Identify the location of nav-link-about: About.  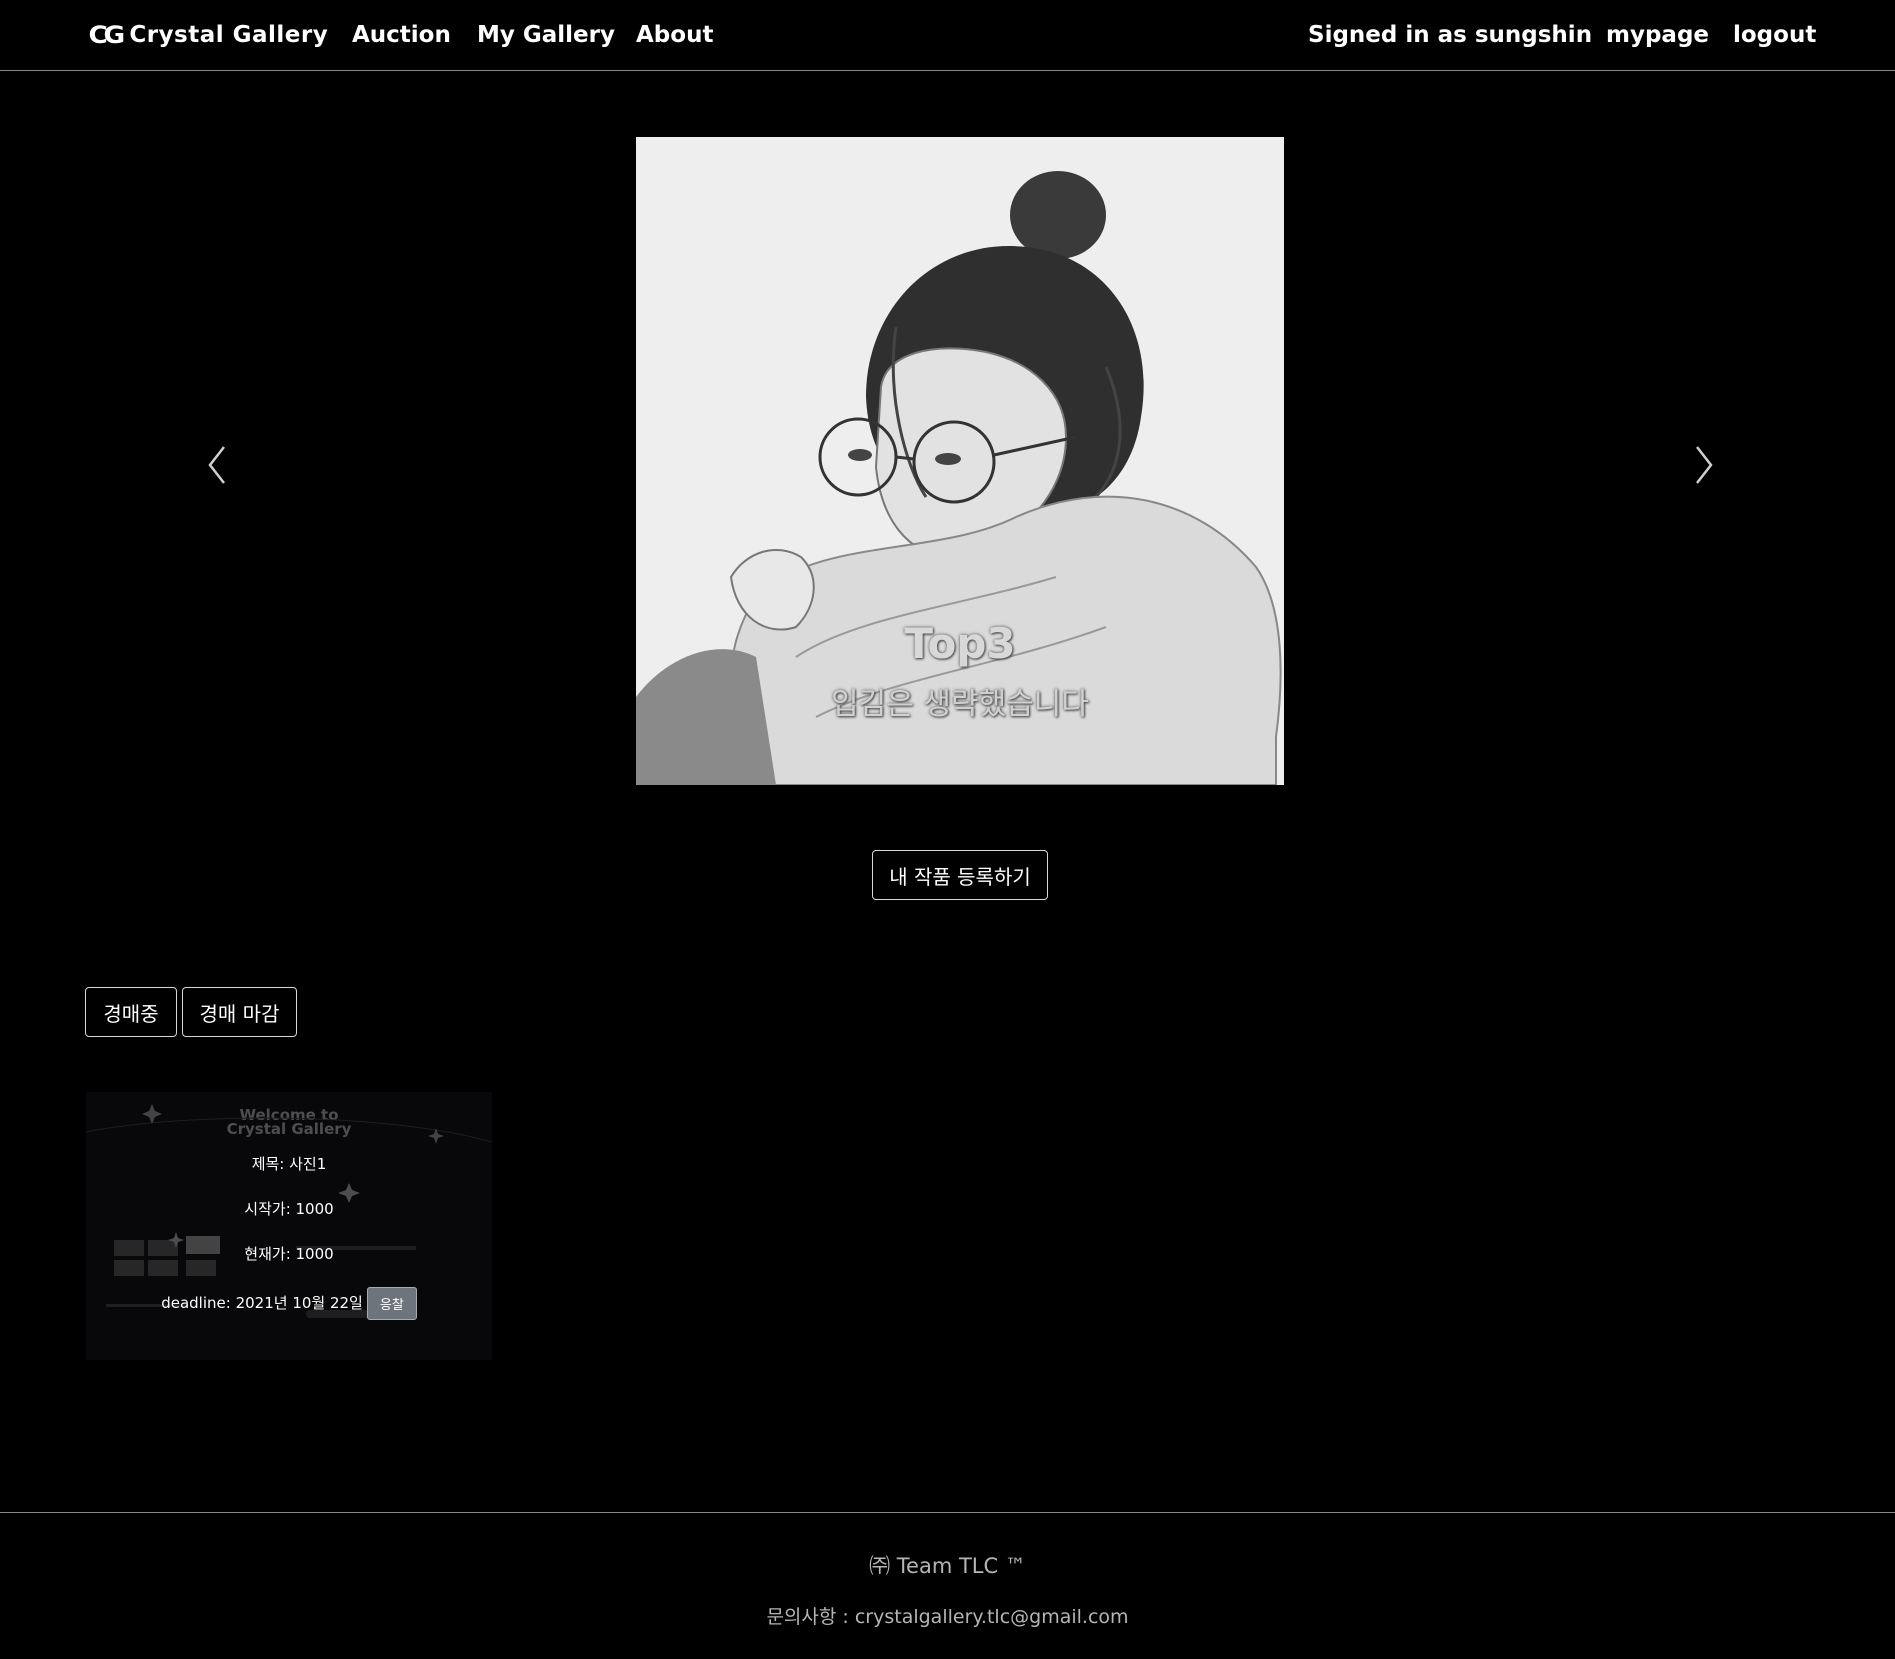
(674, 35).